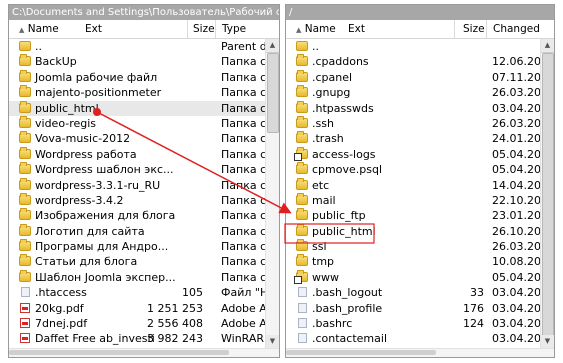 This screenshot has width=563, height=363. Describe the element at coordinates (420, 338) in the screenshot. I see `file-row: .contactemail 03.04.2012` at that location.